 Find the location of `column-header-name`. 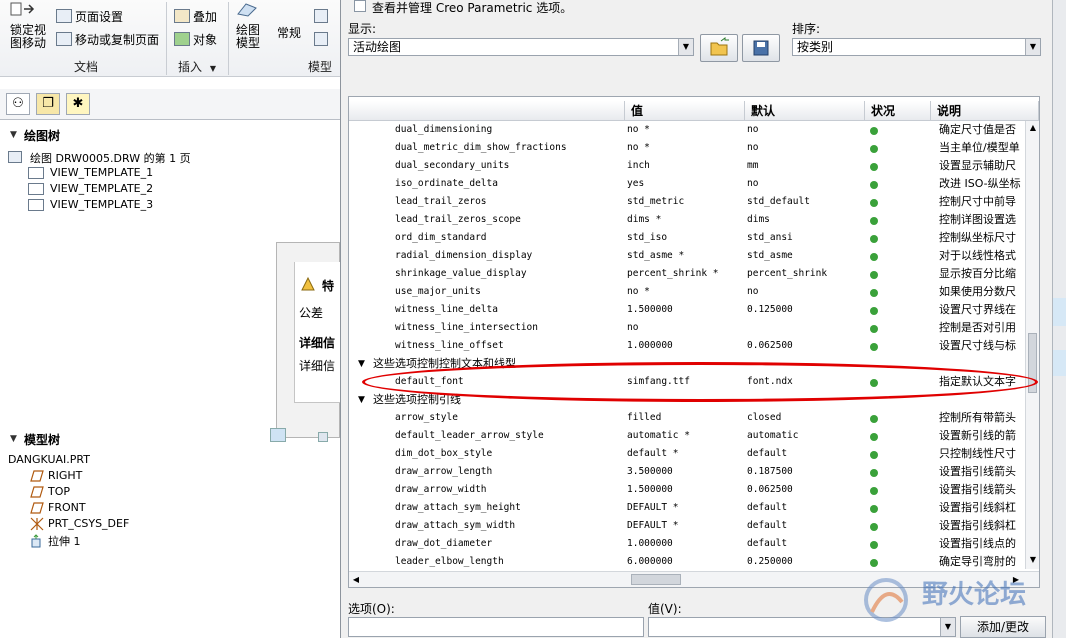

column-header-name is located at coordinates (487, 111).